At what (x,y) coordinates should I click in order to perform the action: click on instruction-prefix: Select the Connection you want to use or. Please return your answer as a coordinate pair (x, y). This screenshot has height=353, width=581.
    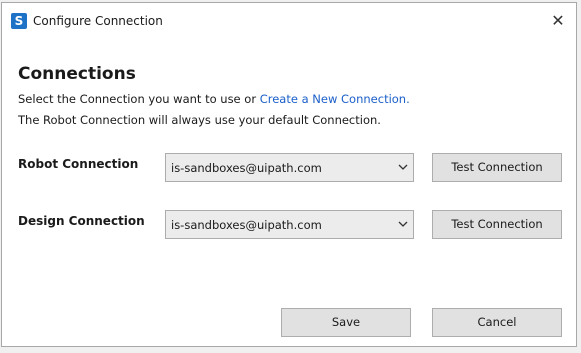
    Looking at the image, I should click on (139, 99).